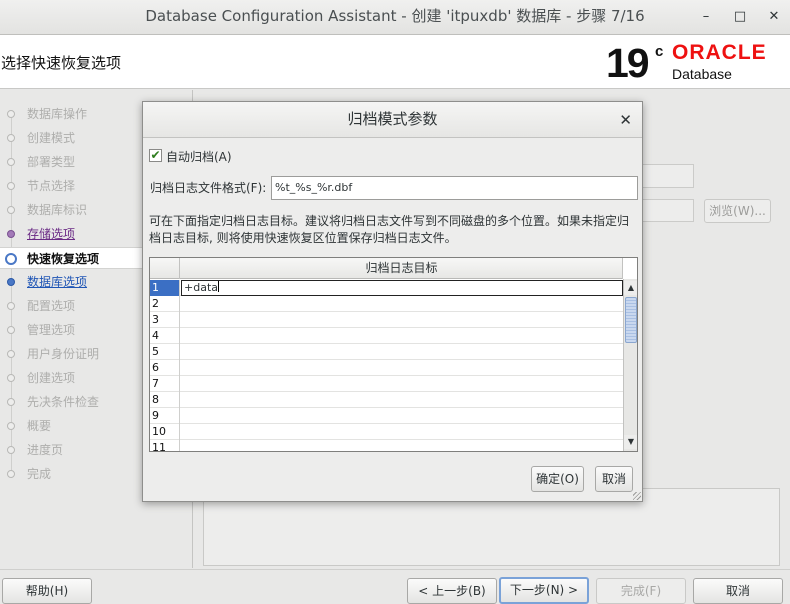 Image resolution: width=790 pixels, height=604 pixels. What do you see at coordinates (668, 210) in the screenshot?
I see `background-field` at bounding box center [668, 210].